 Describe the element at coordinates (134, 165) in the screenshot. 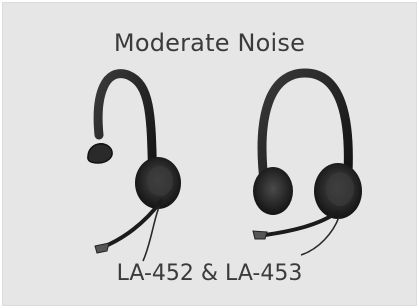

I see `monaural-headset-icon` at that location.